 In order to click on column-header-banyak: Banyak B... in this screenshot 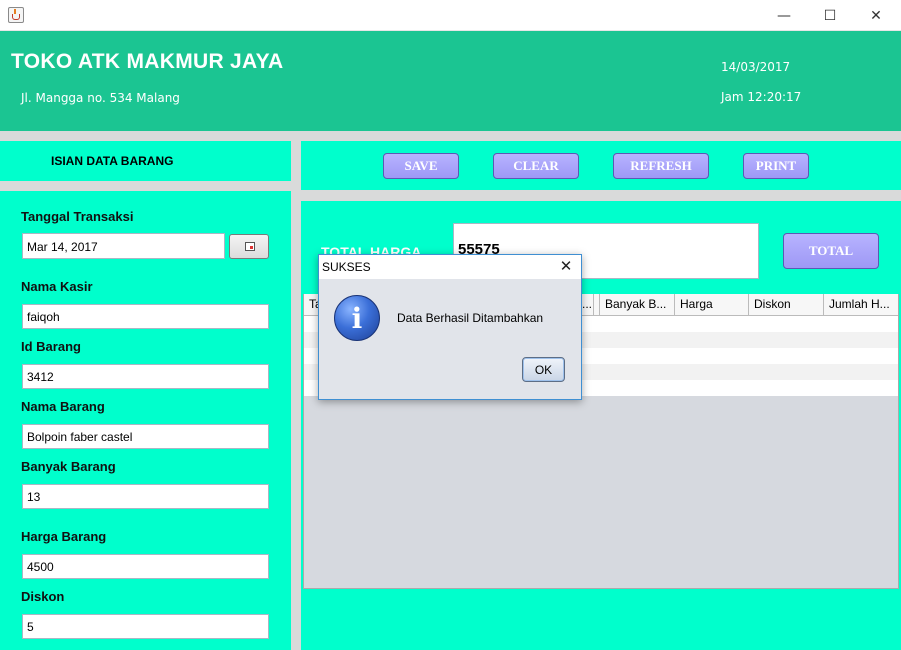, I will do `click(637, 305)`.